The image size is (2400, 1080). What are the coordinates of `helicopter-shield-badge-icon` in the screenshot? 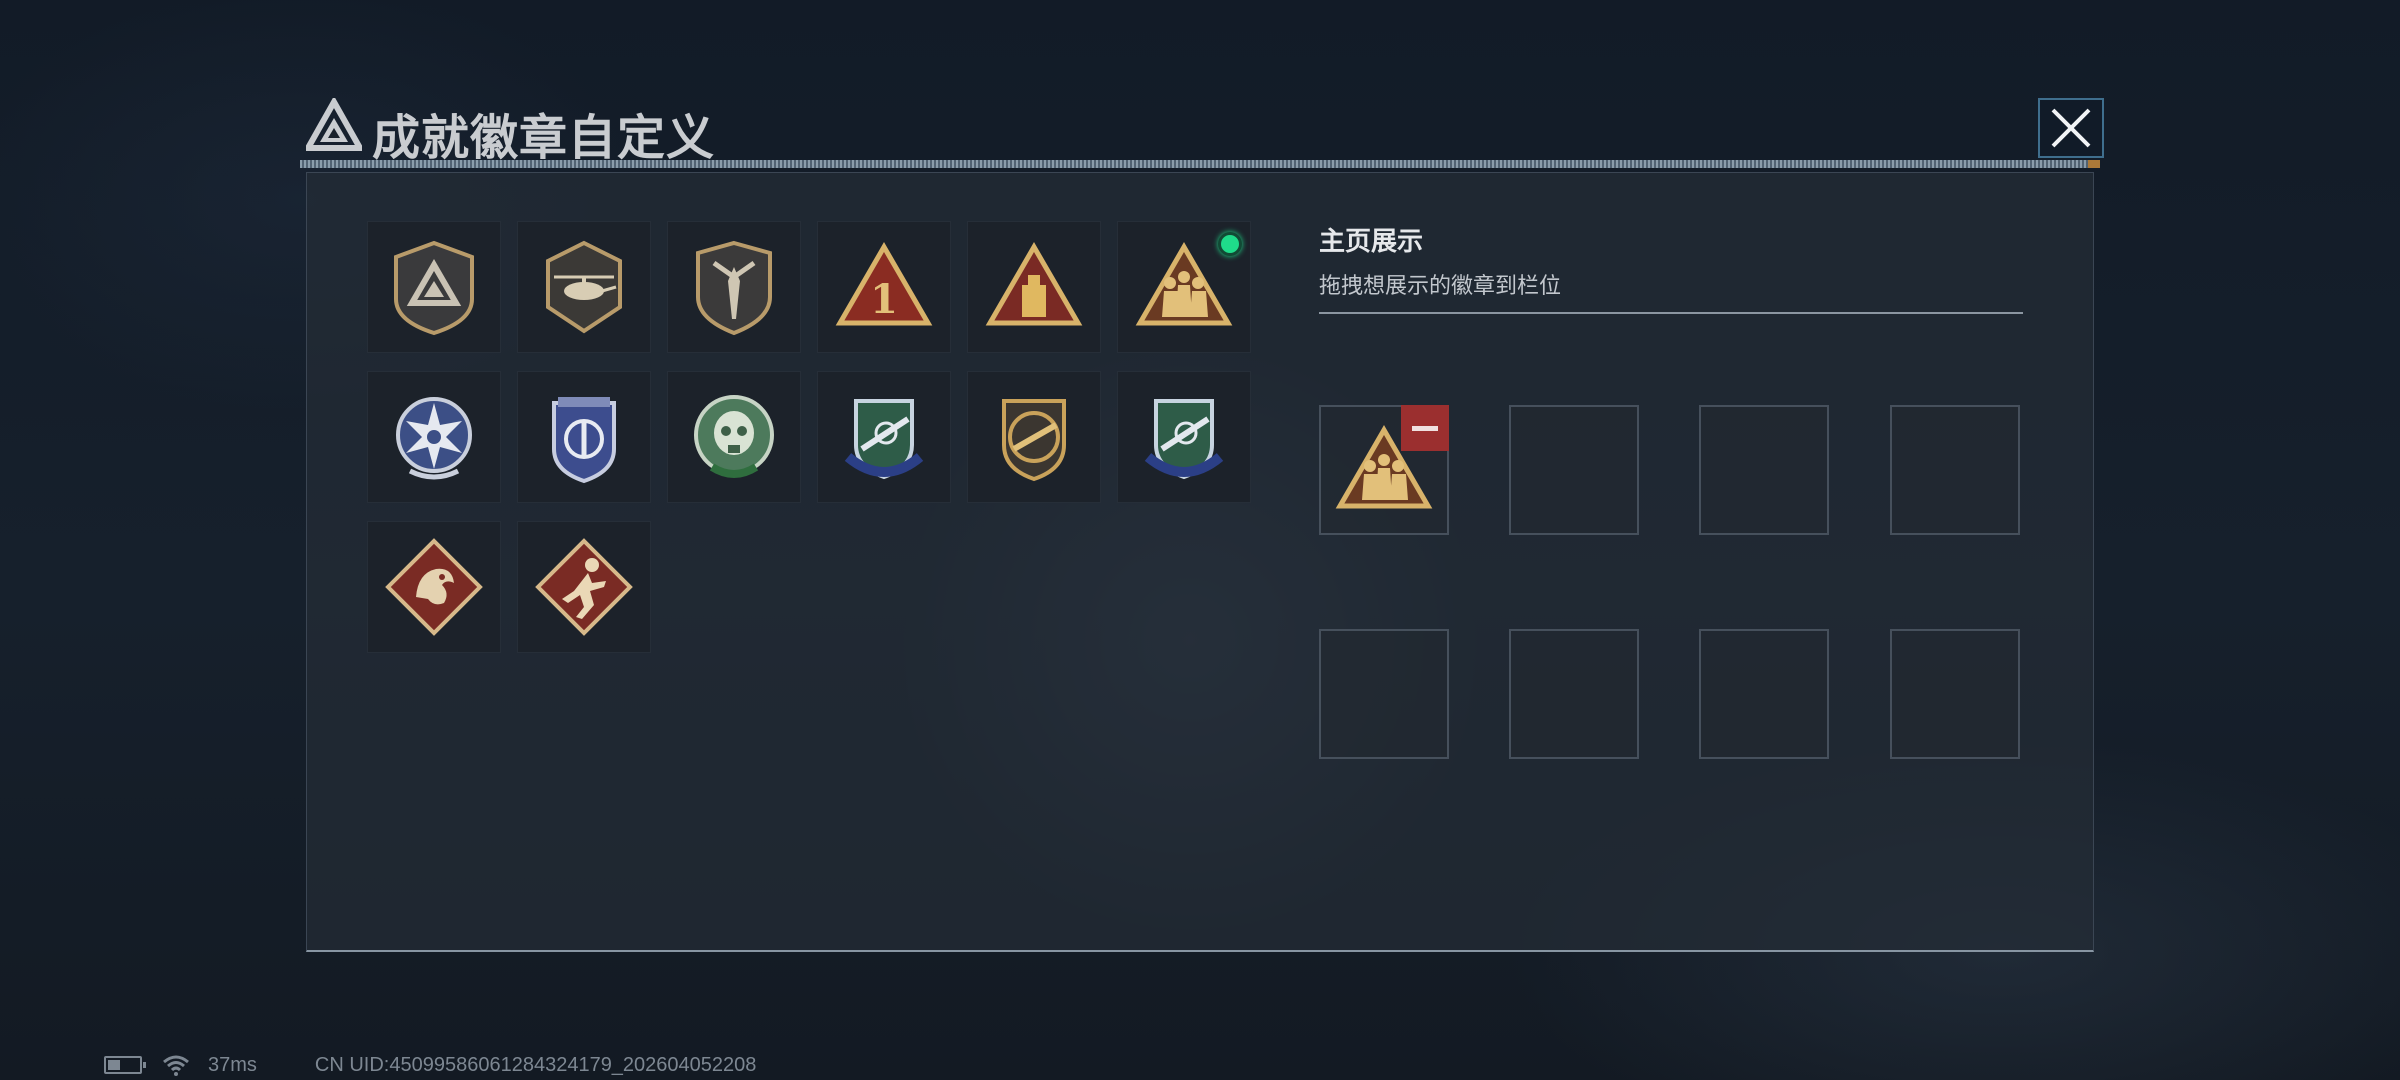 It's located at (584, 287).